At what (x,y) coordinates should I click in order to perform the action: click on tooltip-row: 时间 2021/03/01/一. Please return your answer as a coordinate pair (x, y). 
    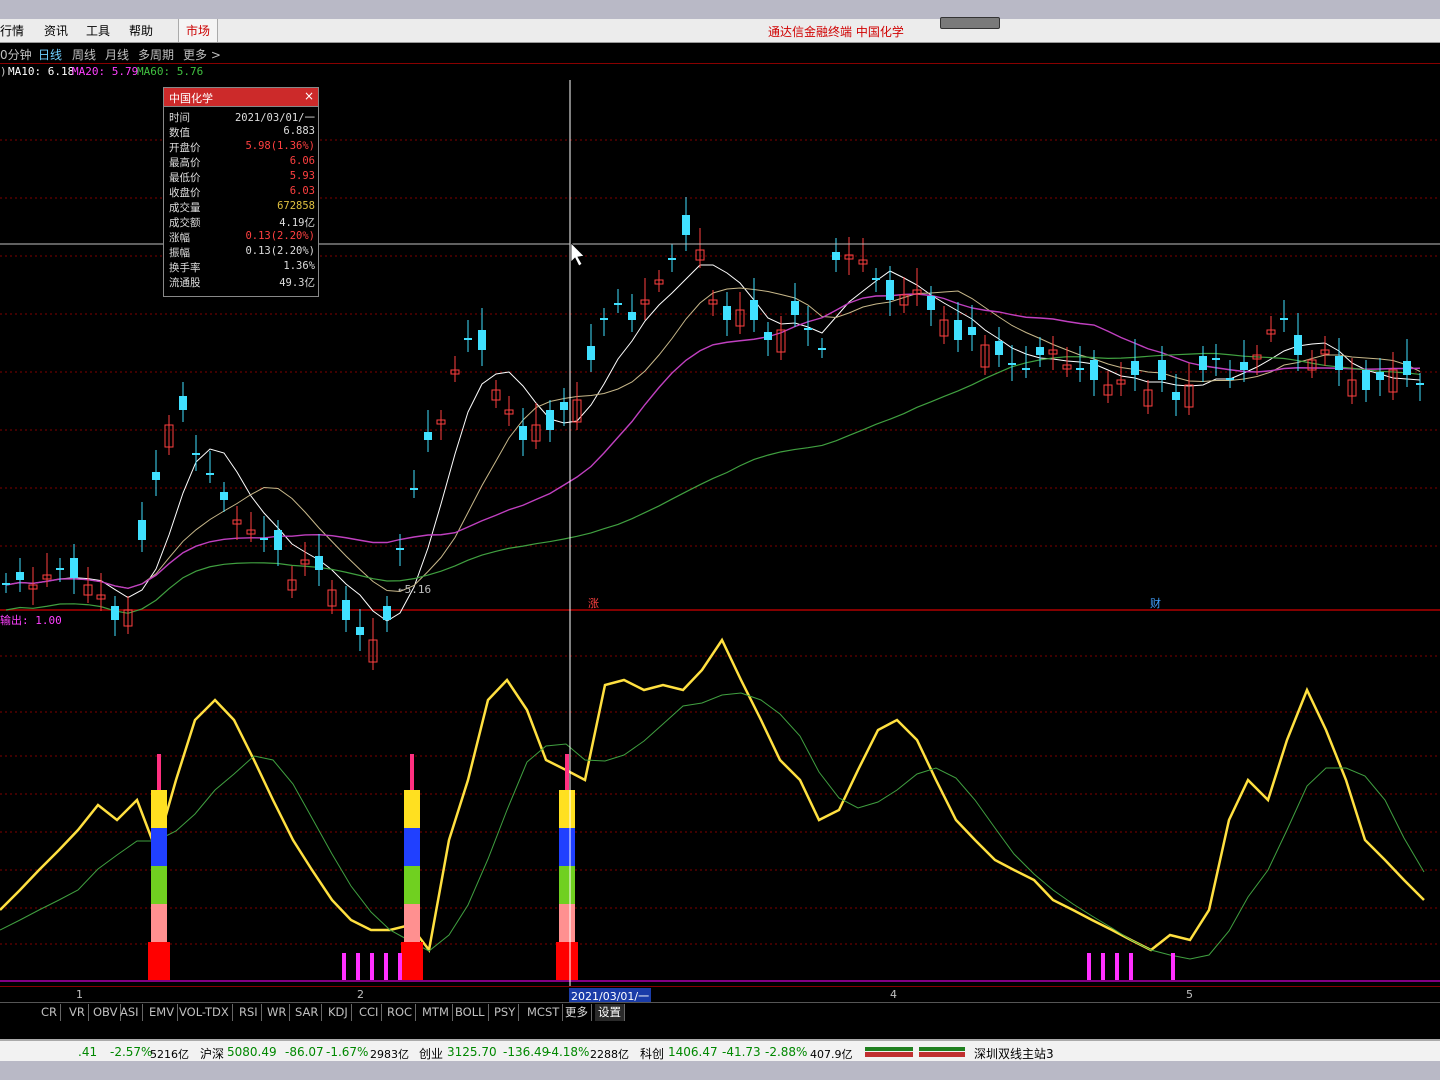
    Looking at the image, I should click on (241, 117).